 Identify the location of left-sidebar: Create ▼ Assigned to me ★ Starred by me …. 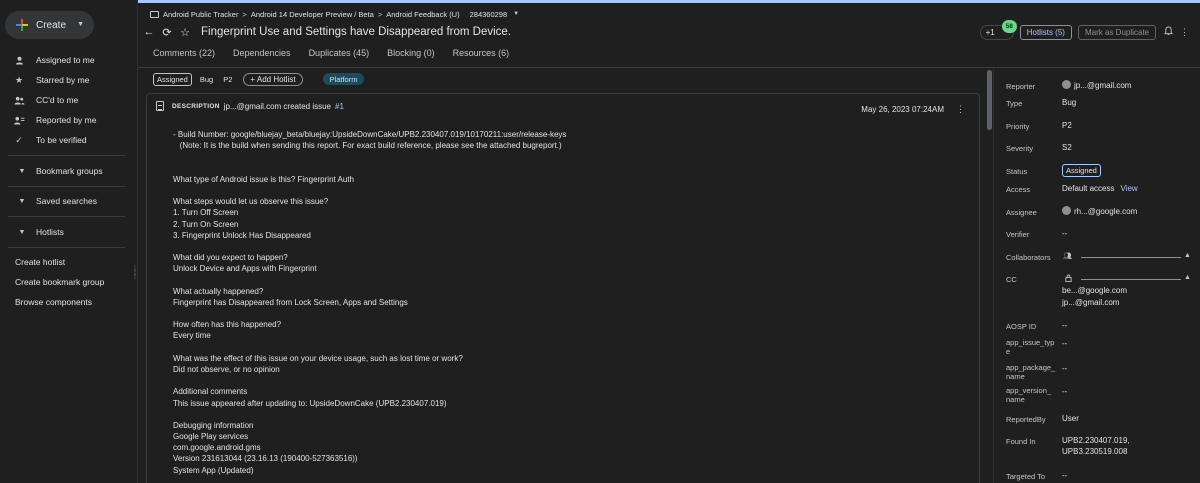
(69, 241).